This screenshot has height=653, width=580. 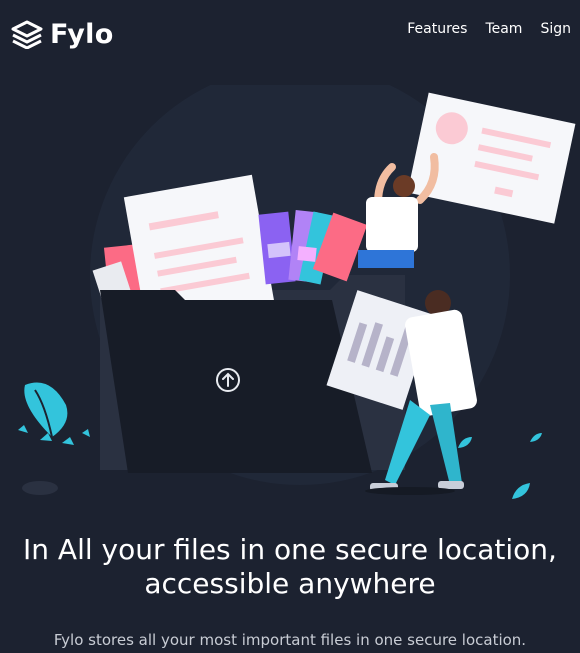 I want to click on headline-line-2: accessible anywhere, so click(x=290, y=583).